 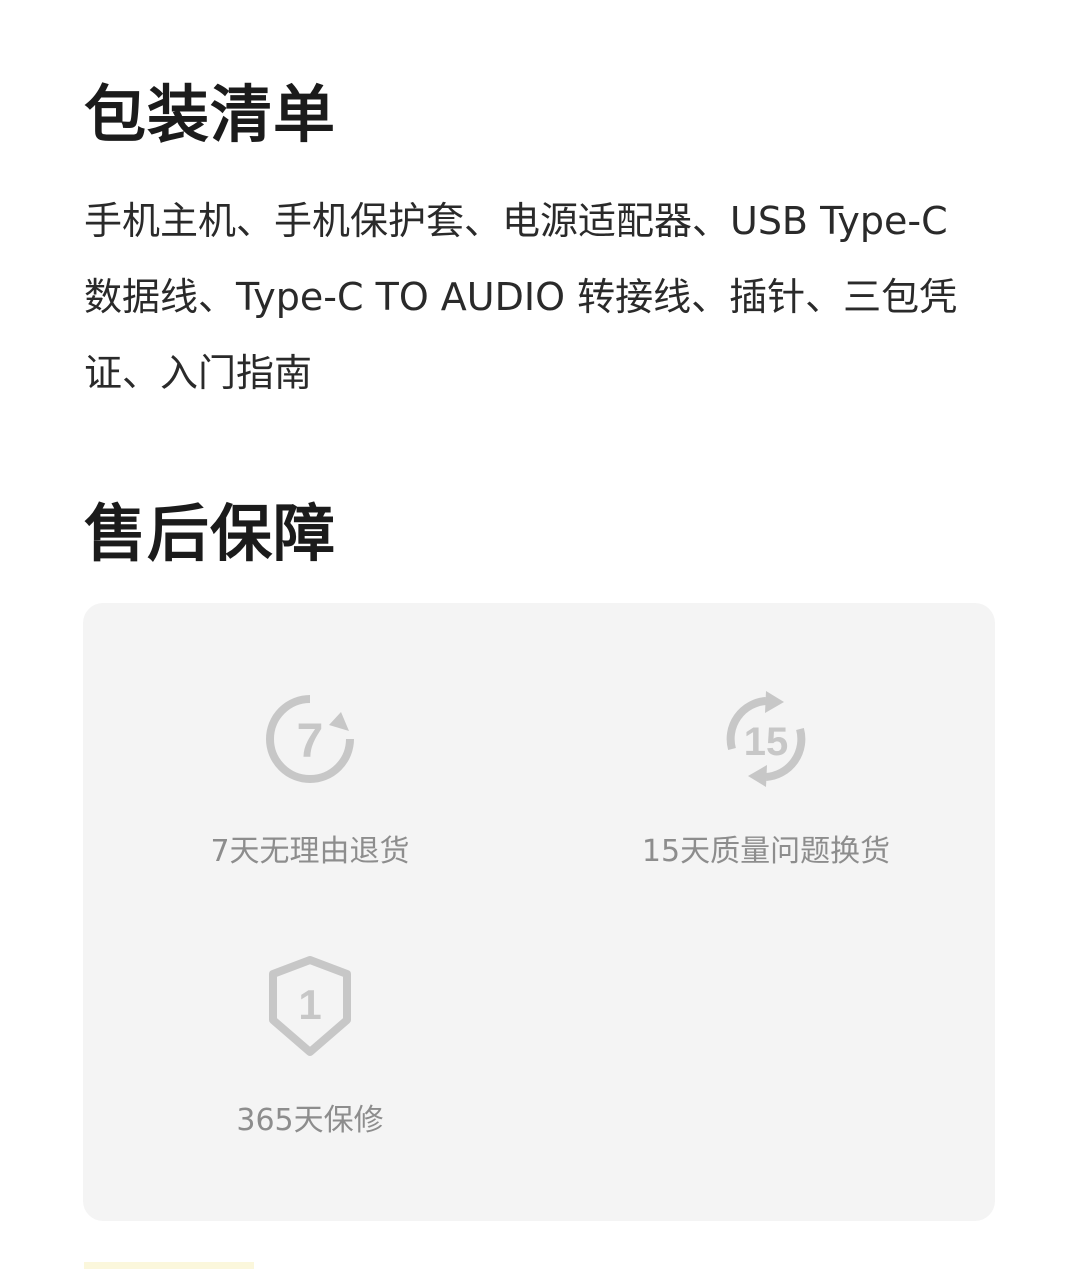 I want to click on seven-day-return-icon: 7, so click(x=310, y=739).